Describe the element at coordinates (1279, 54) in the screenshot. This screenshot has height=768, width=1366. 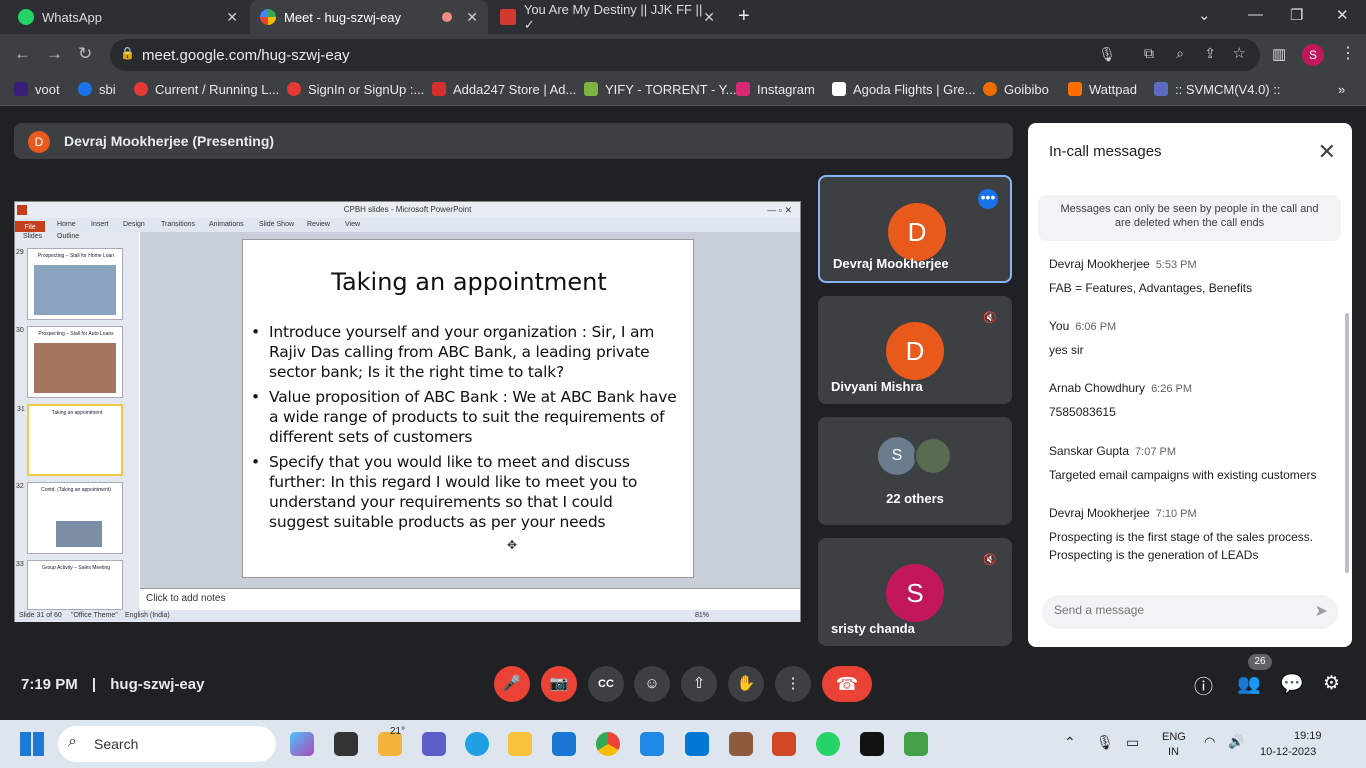
I see `side-panel-icon: ▥` at that location.